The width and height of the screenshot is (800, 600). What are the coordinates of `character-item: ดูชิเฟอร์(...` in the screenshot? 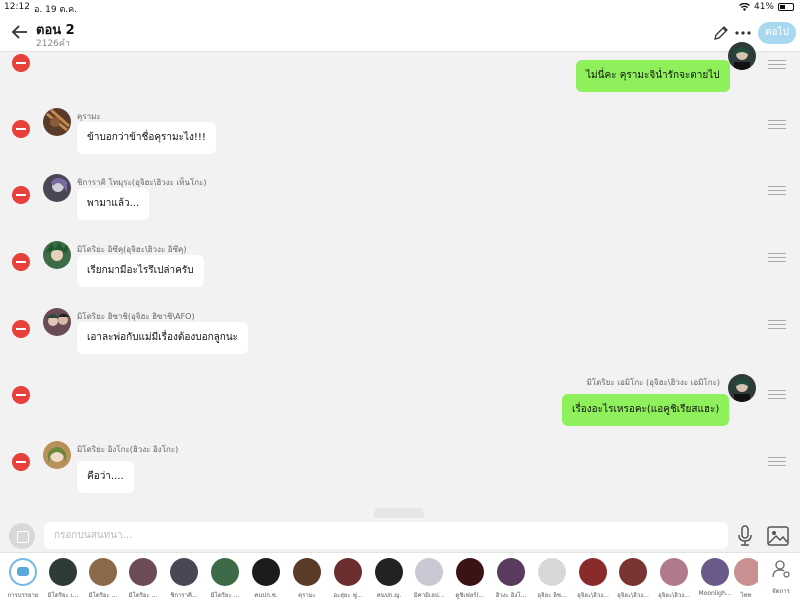 It's located at (470, 579).